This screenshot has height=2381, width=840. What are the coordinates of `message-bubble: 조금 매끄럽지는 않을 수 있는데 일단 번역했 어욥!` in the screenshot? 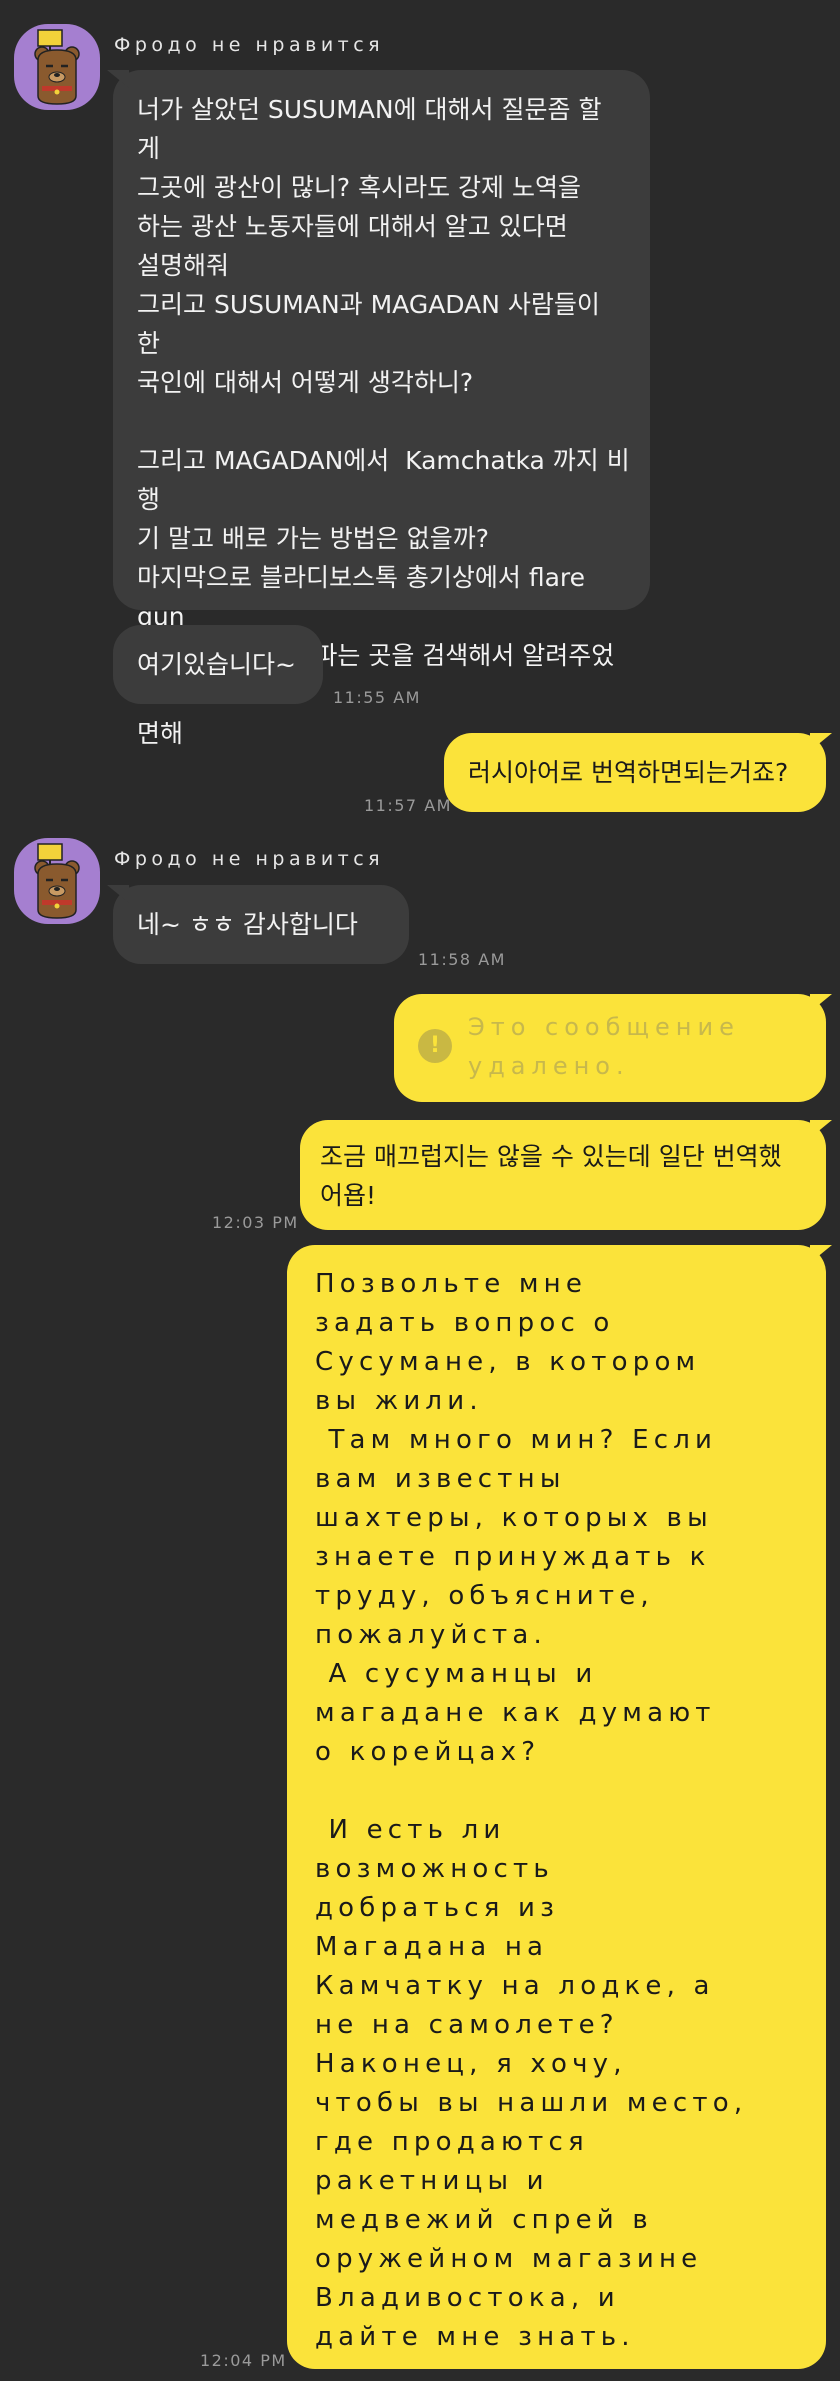 It's located at (563, 1175).